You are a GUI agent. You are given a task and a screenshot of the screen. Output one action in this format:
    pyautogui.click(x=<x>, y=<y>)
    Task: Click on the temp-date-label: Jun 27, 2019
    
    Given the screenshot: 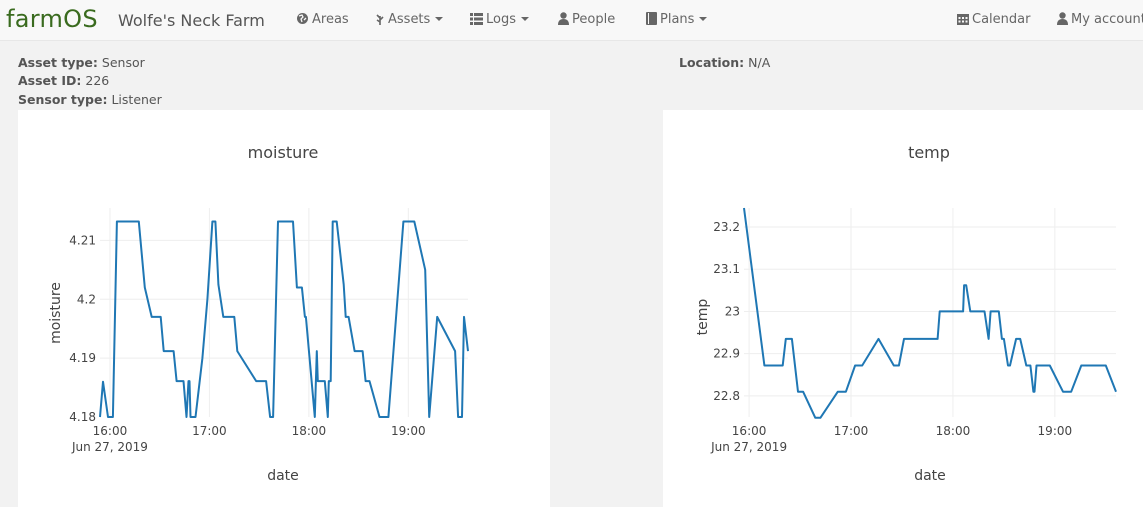 What is the action you would take?
    pyautogui.click(x=748, y=447)
    